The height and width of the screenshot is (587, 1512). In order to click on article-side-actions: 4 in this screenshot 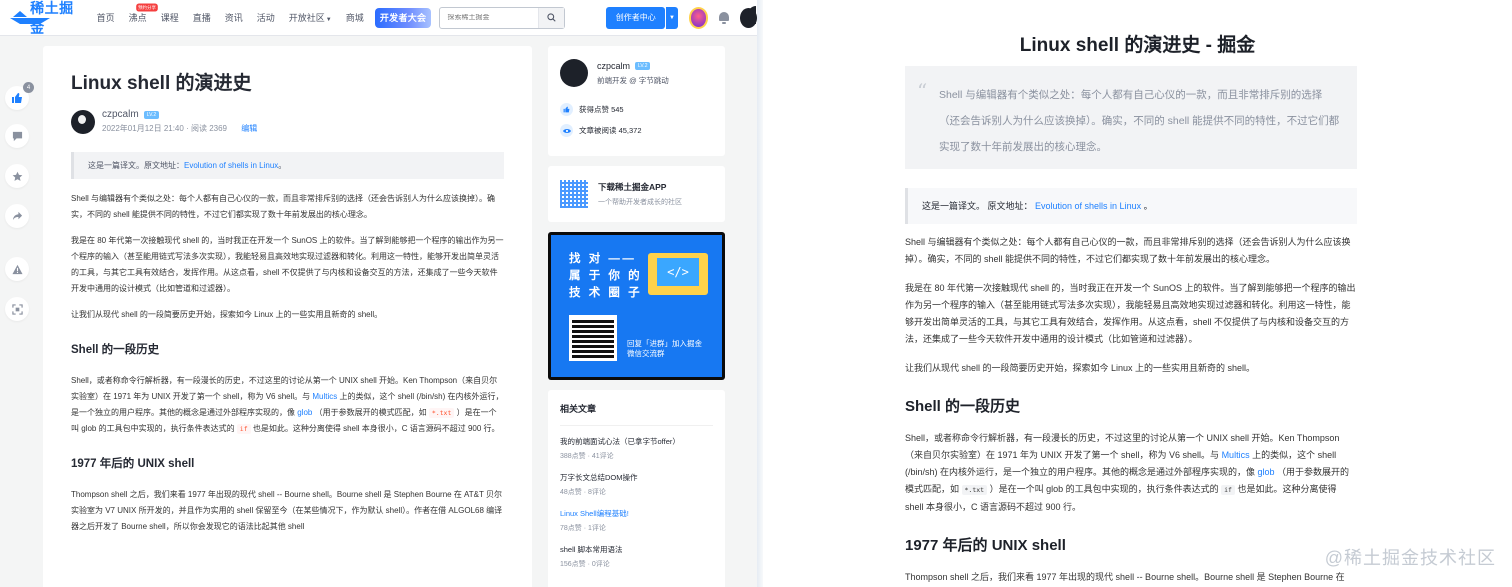, I will do `click(17, 311)`.